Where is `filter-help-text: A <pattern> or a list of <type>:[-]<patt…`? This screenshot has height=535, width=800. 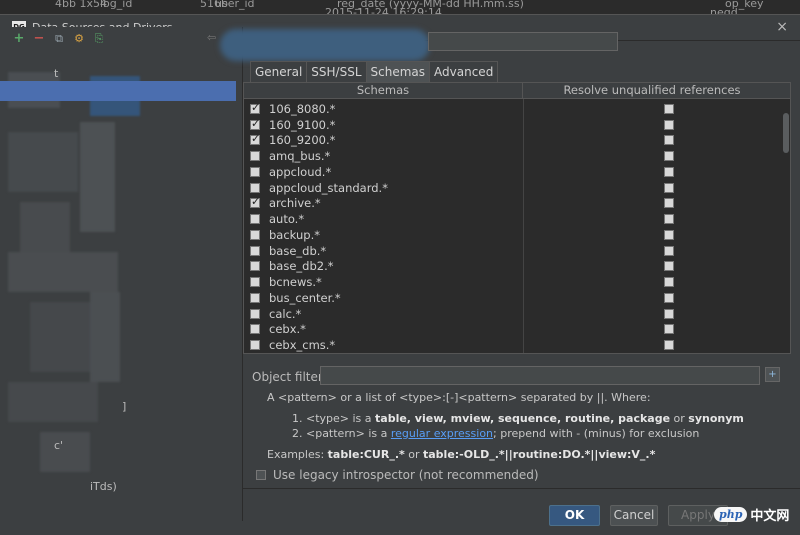 filter-help-text: A <pattern> or a list of <type>:[-]<patt… is located at coordinates (527, 426).